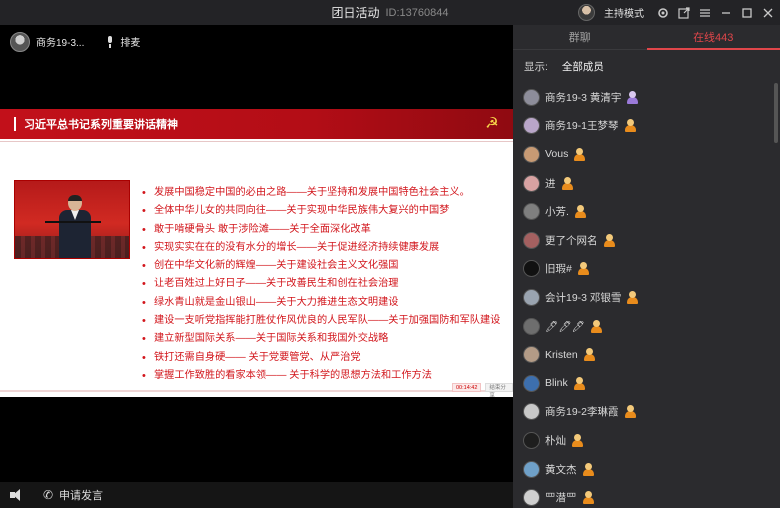 This screenshot has width=780, height=508. I want to click on filter-label: 显示:, so click(536, 67).